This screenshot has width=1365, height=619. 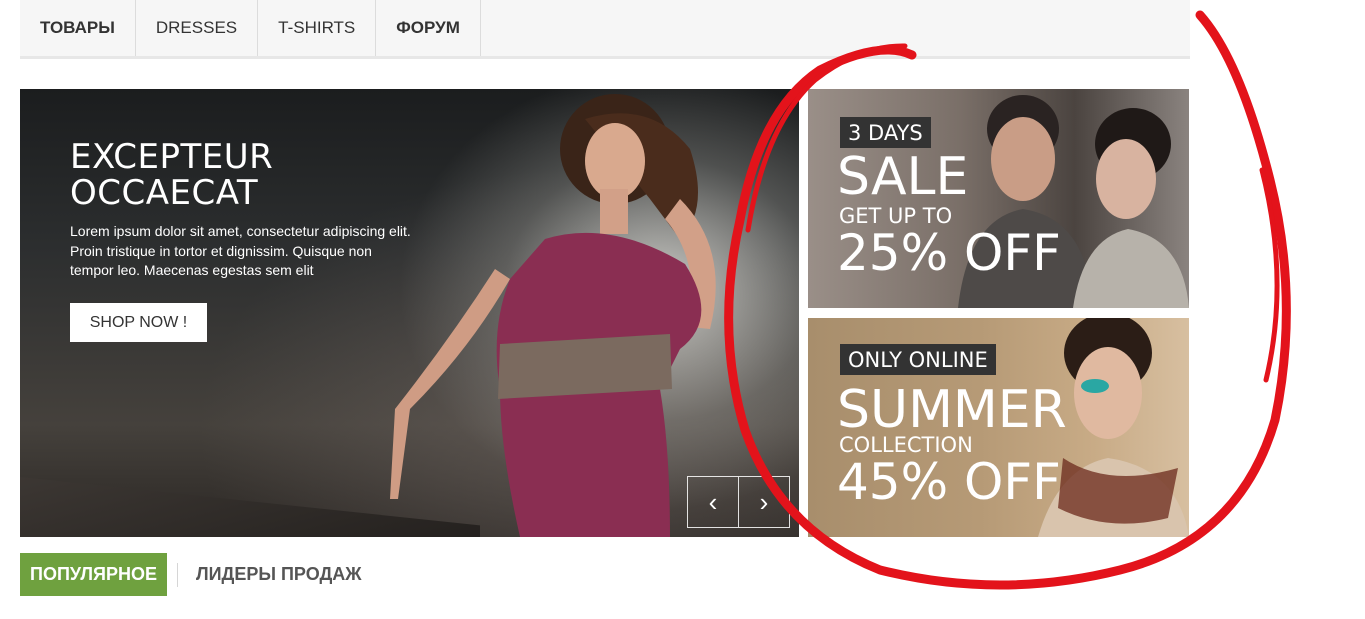 I want to click on menu-item-products: ТОВАРЫ, so click(x=78, y=28).